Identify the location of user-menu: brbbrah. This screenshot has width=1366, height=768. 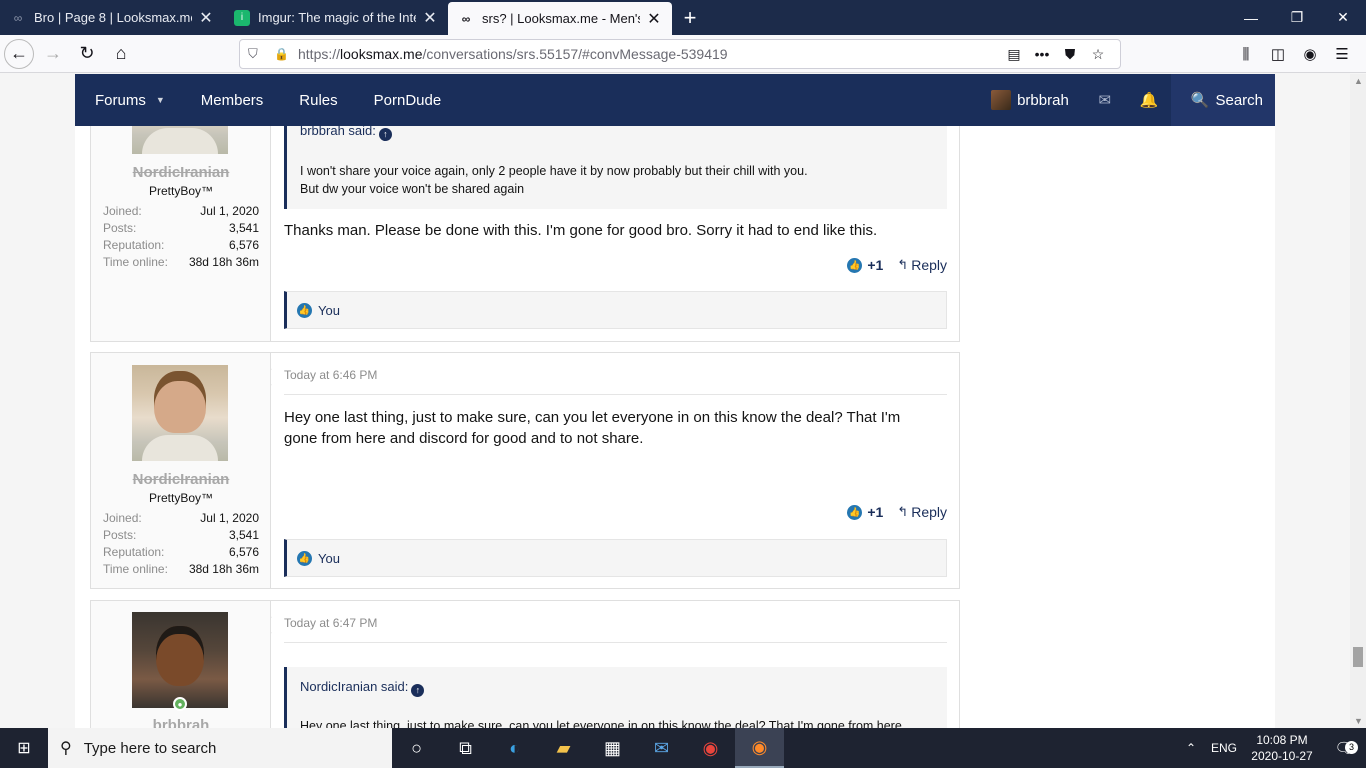
(1037, 100).